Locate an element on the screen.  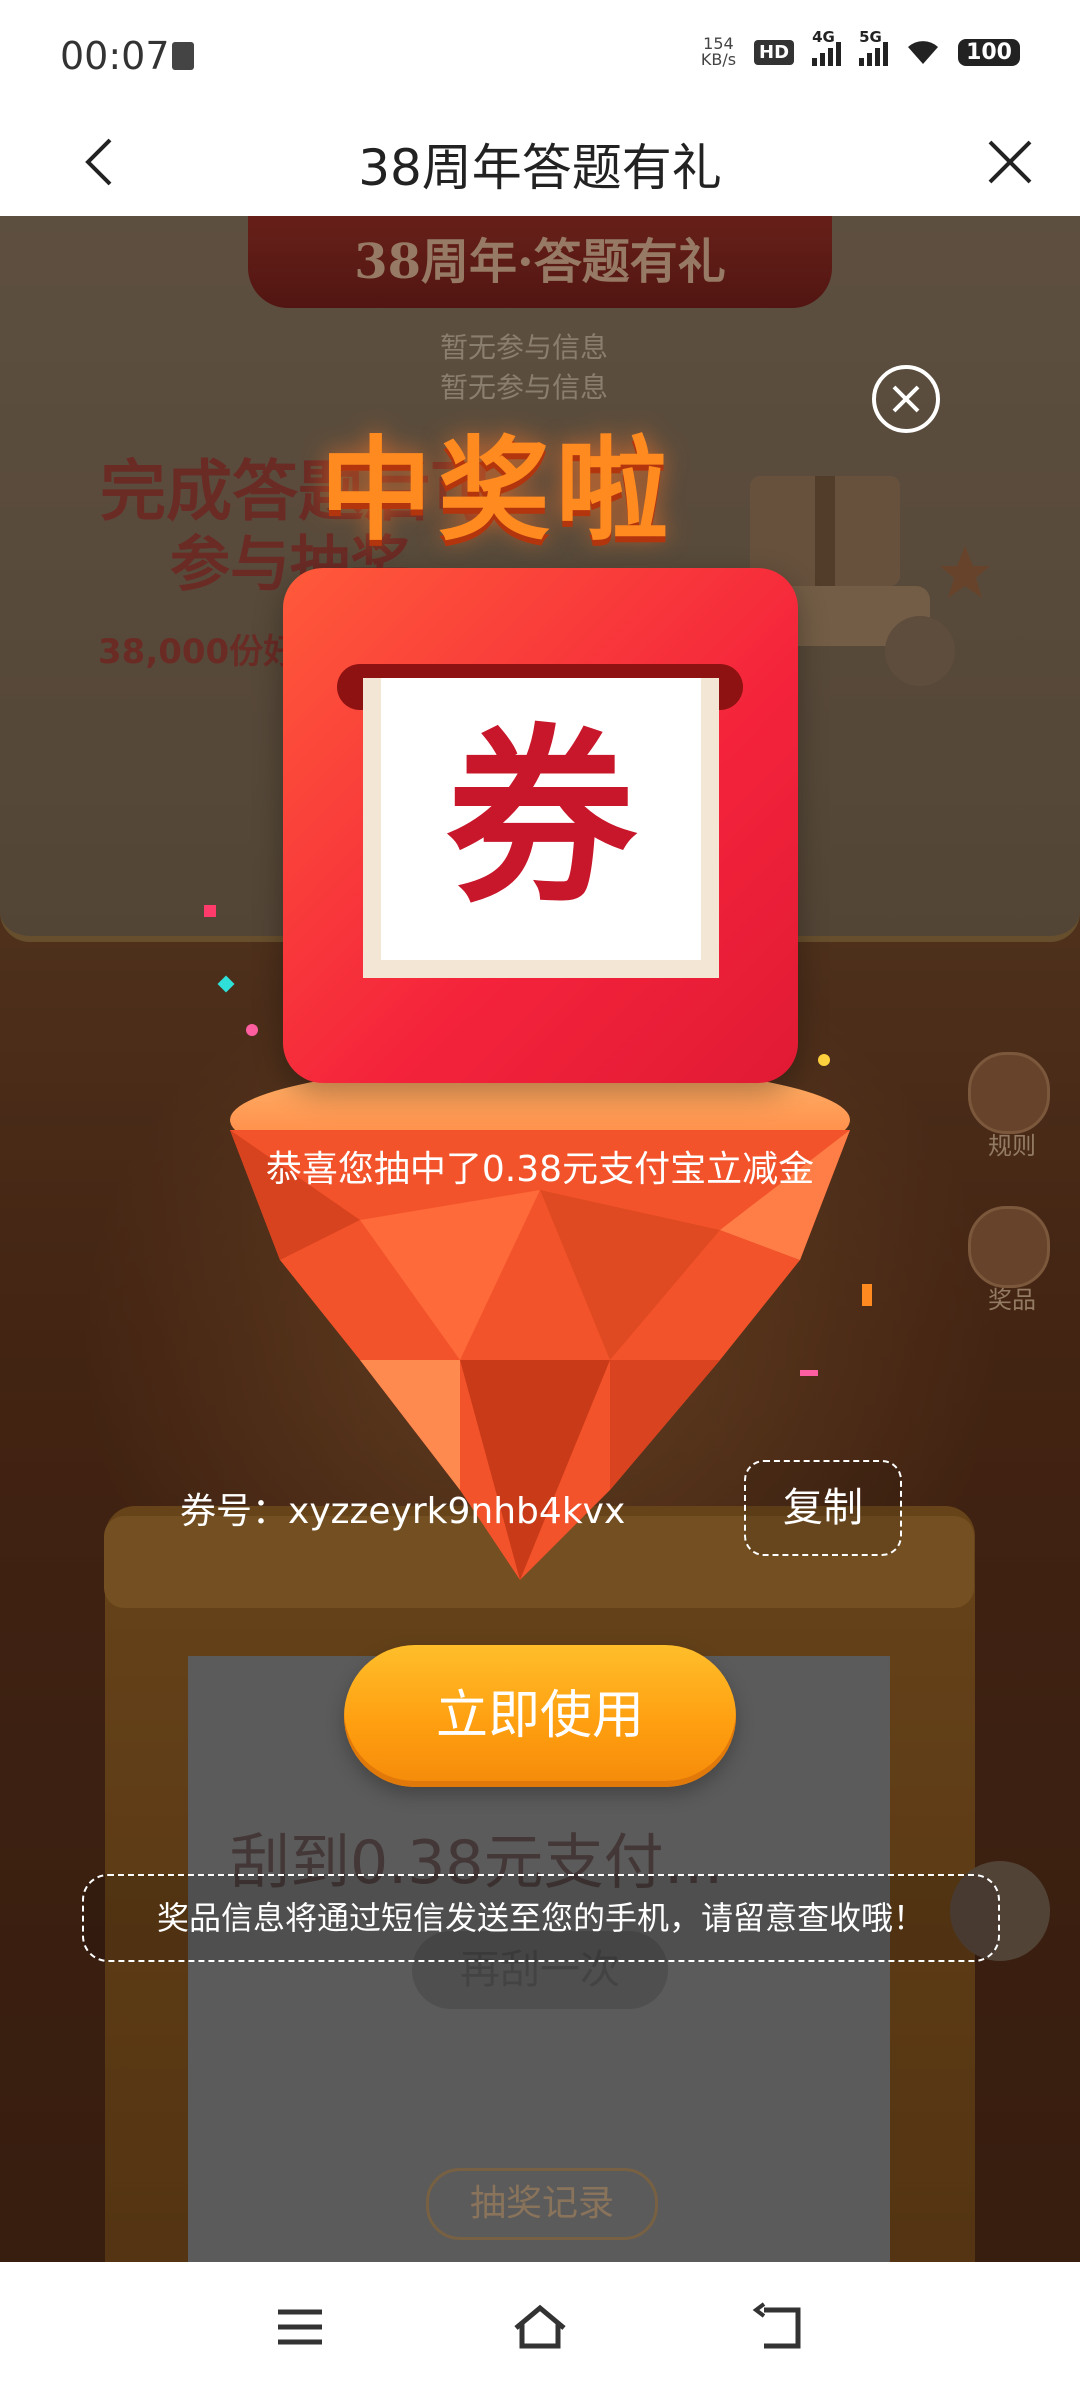
network-4g-label: 4G is located at coordinates (823, 37).